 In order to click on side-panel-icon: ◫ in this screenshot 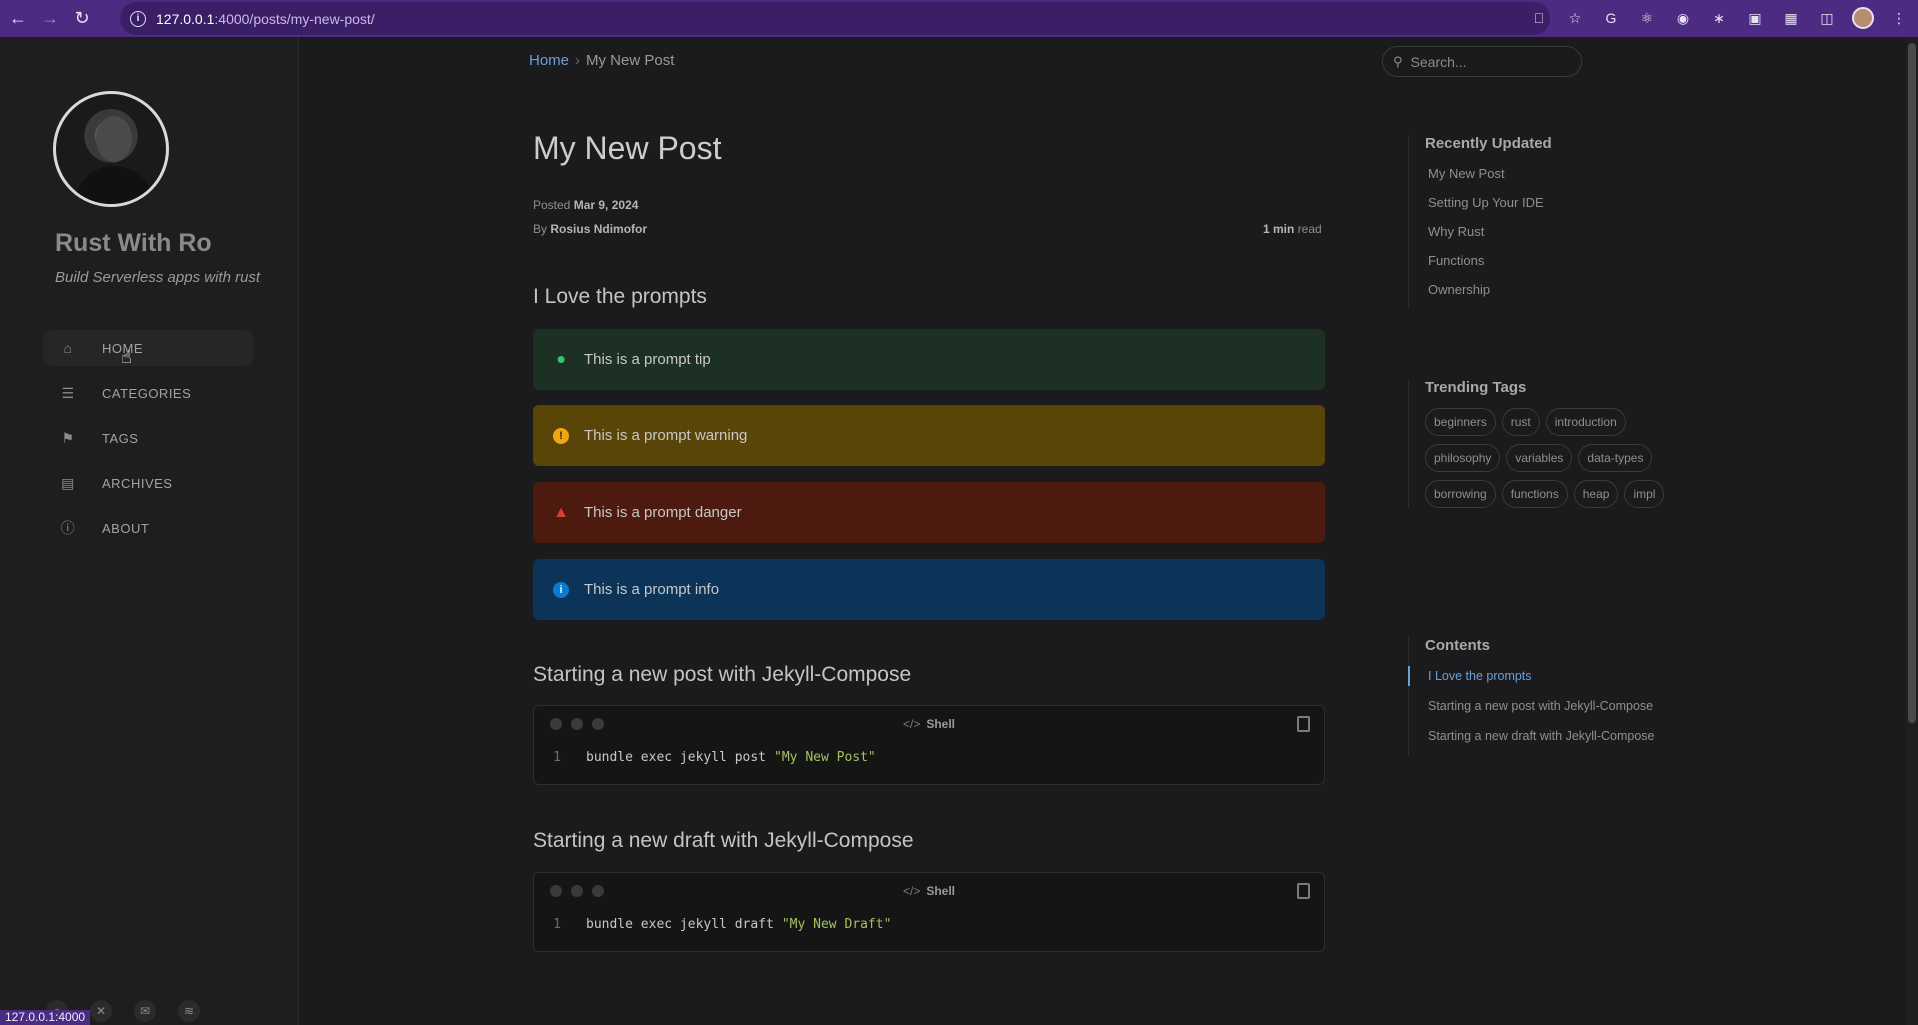, I will do `click(1827, 18)`.